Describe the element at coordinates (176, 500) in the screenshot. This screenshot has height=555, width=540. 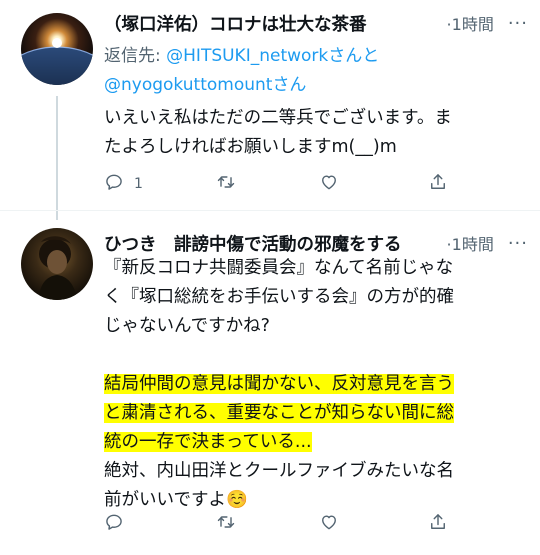
I see `text-line: 前がいいですよ☺️` at that location.